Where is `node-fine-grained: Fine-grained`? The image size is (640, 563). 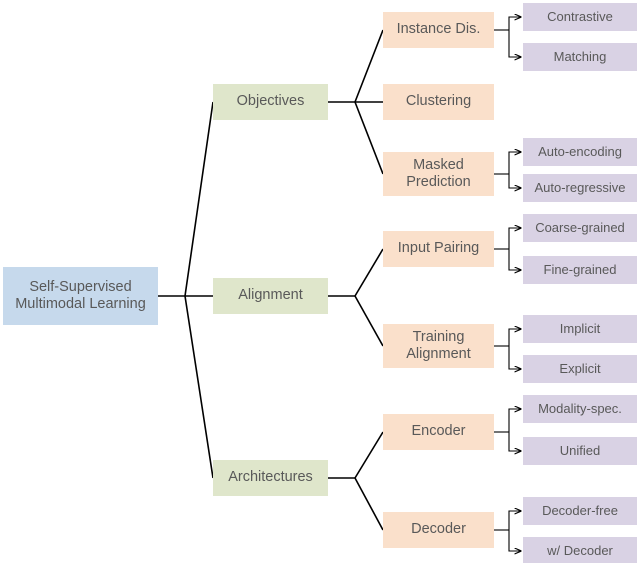 node-fine-grained: Fine-grained is located at coordinates (580, 270).